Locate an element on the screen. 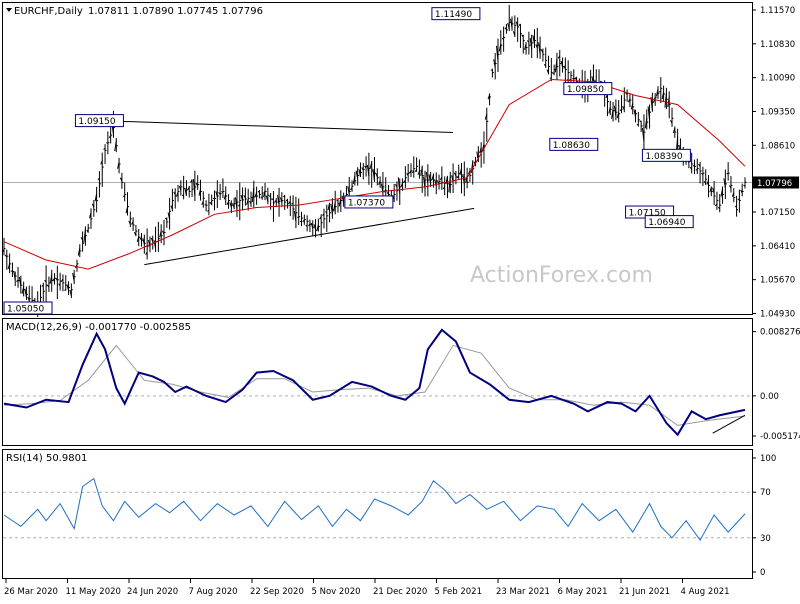 The height and width of the screenshot is (604, 800). current-price-label: 1.07796 is located at coordinates (774, 184).